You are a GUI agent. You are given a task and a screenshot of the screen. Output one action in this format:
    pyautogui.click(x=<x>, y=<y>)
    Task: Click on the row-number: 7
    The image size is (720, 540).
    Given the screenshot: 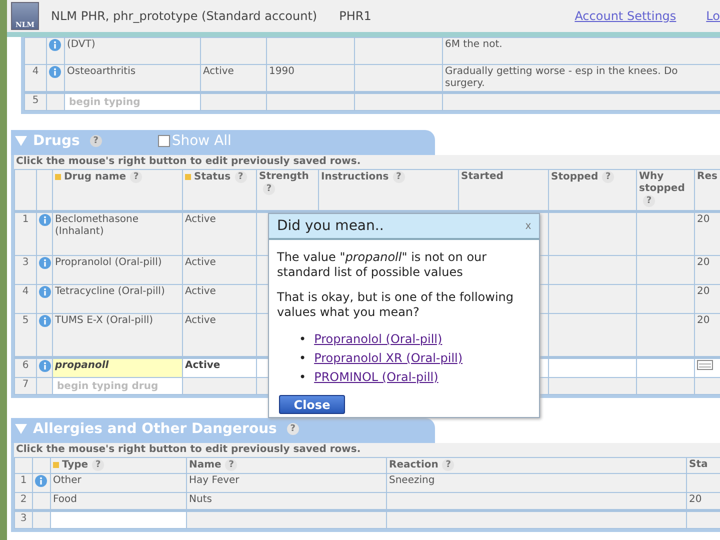 What is the action you would take?
    pyautogui.click(x=25, y=386)
    